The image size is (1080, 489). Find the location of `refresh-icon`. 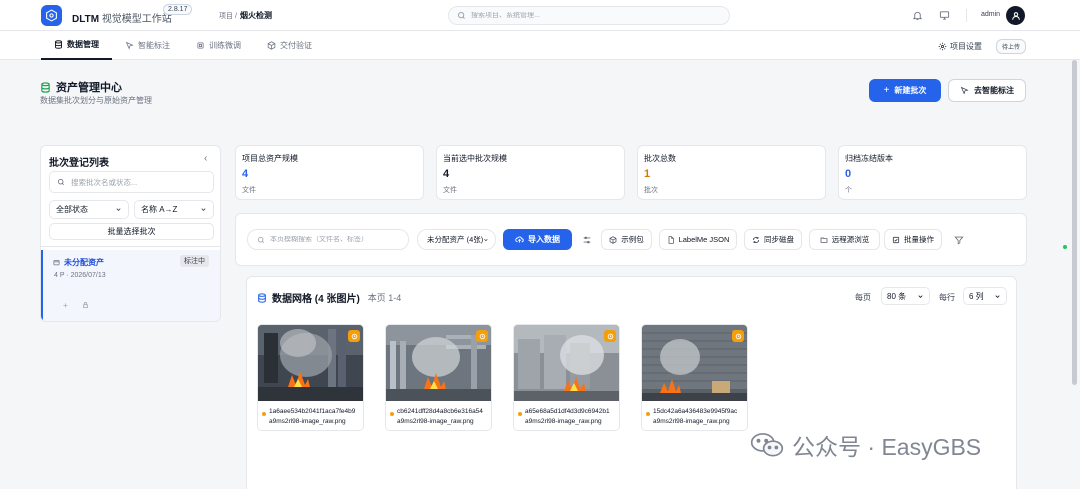

refresh-icon is located at coordinates (756, 239).